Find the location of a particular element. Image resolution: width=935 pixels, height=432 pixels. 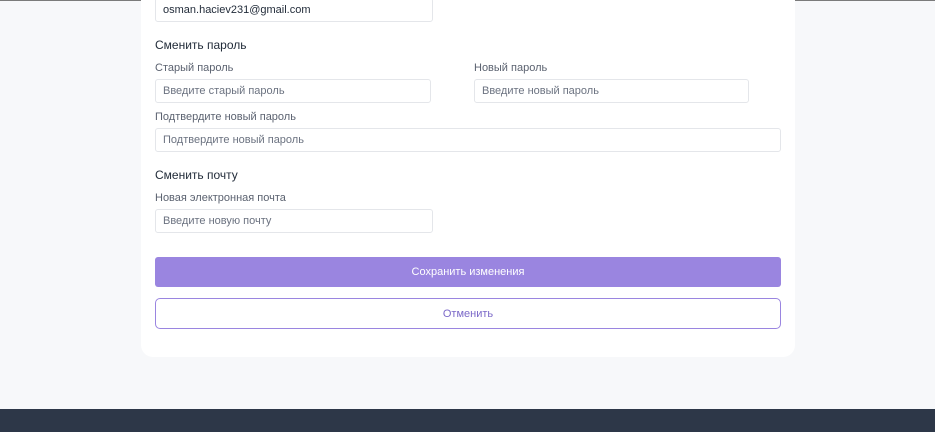

confirm-password-label: Подтвердите новый пароль is located at coordinates (225, 117).